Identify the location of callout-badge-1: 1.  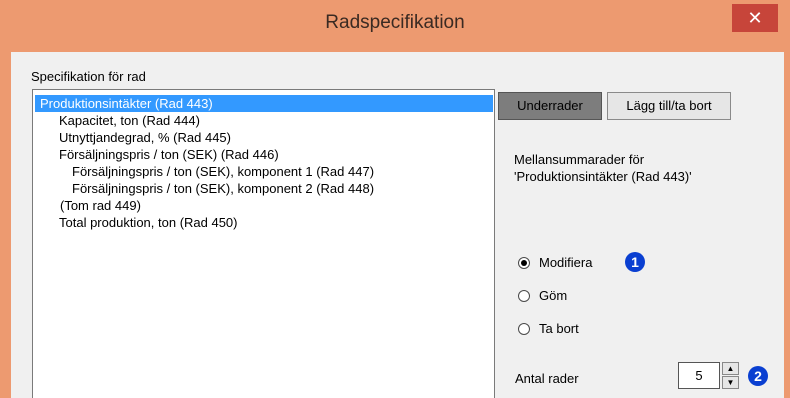
(635, 262).